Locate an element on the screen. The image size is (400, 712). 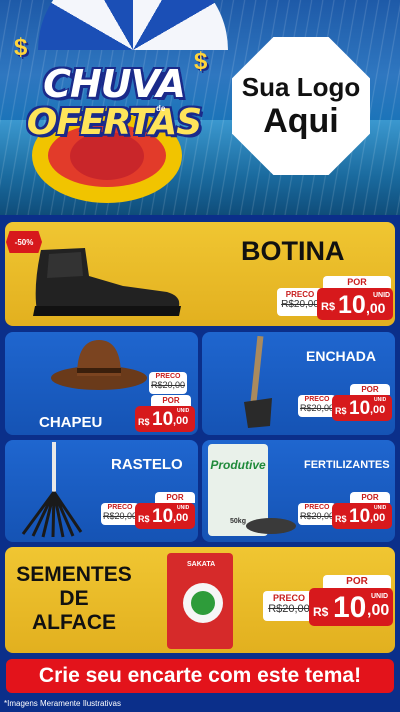
lettuce-icon is located at coordinates (203, 603).